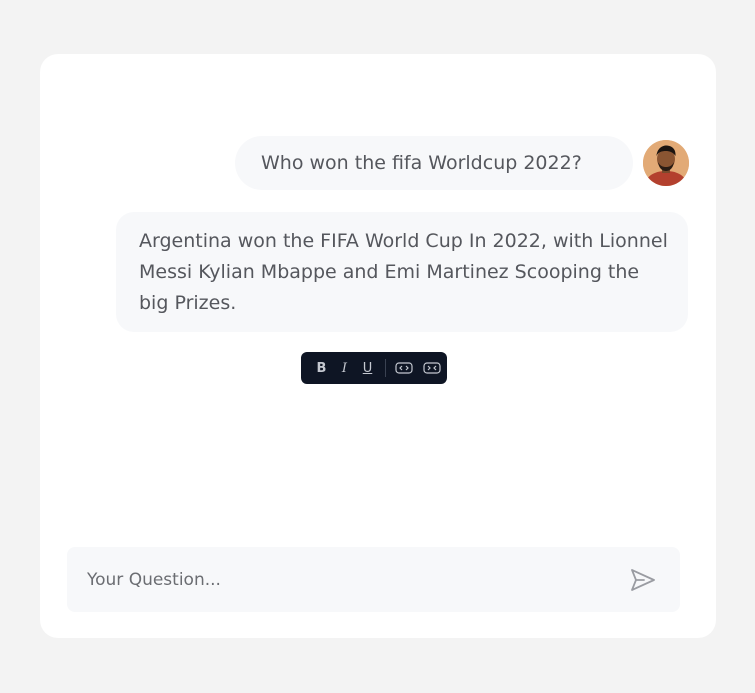 The height and width of the screenshot is (693, 755). I want to click on collapse-icon, so click(431, 368).